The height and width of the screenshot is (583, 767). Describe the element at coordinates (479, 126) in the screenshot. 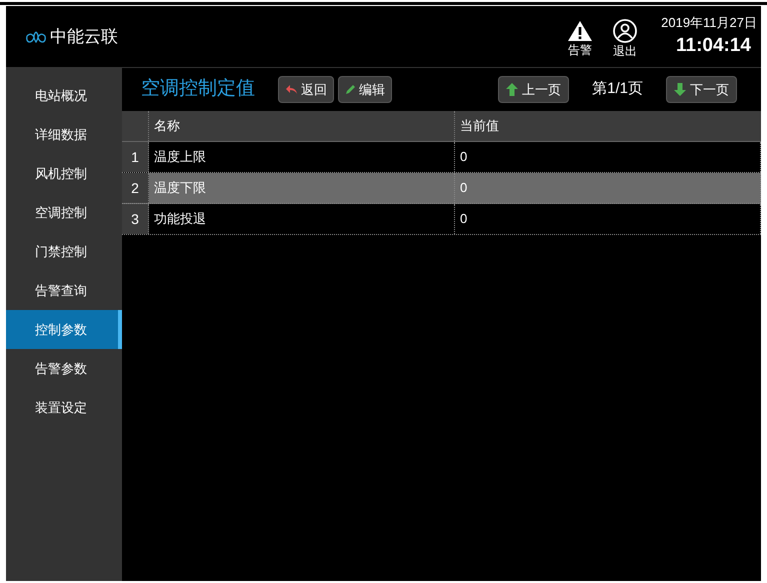

I see `column-header: 当前值` at that location.